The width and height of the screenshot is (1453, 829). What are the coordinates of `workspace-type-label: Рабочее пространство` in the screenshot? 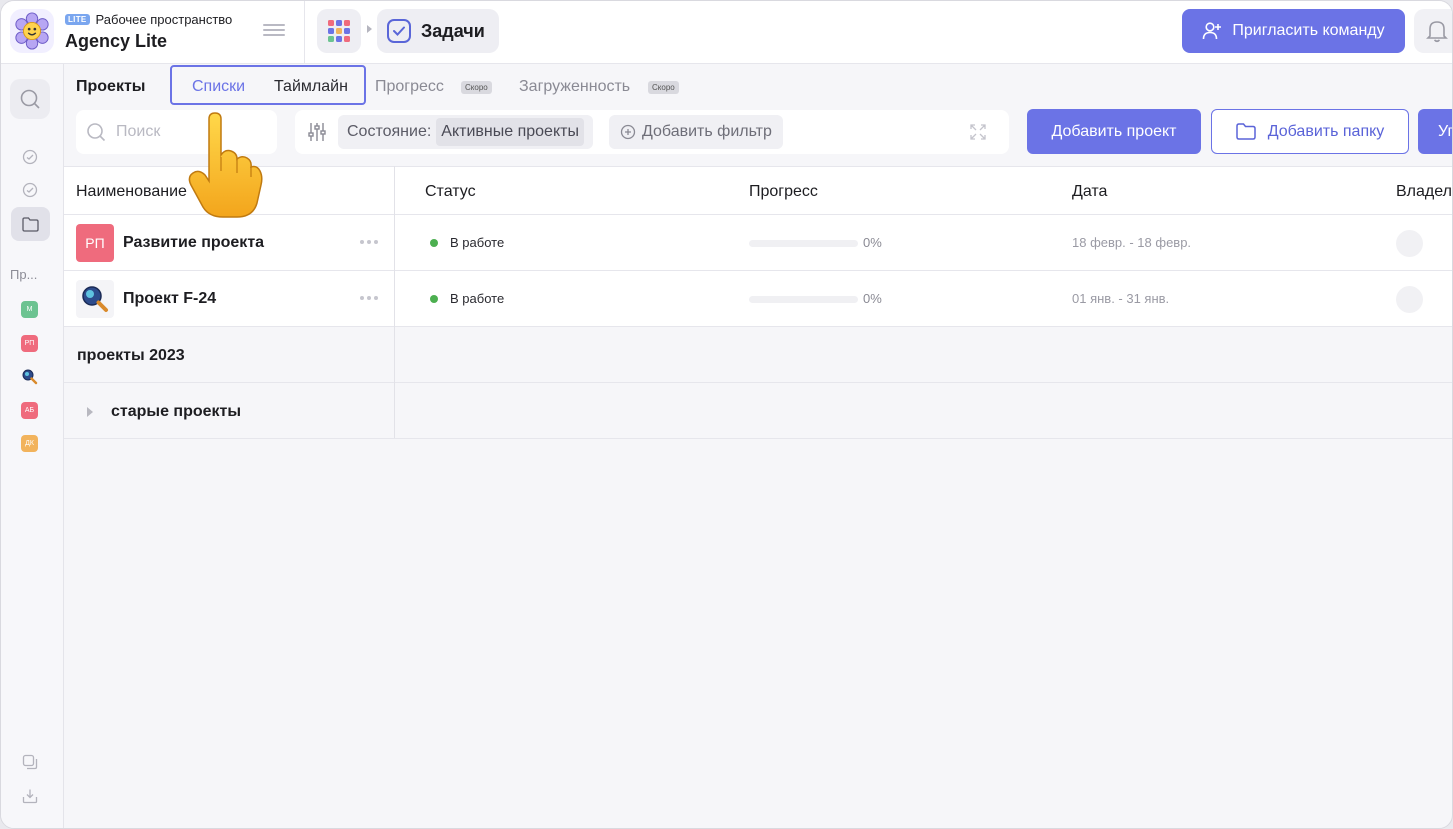 It's located at (164, 19).